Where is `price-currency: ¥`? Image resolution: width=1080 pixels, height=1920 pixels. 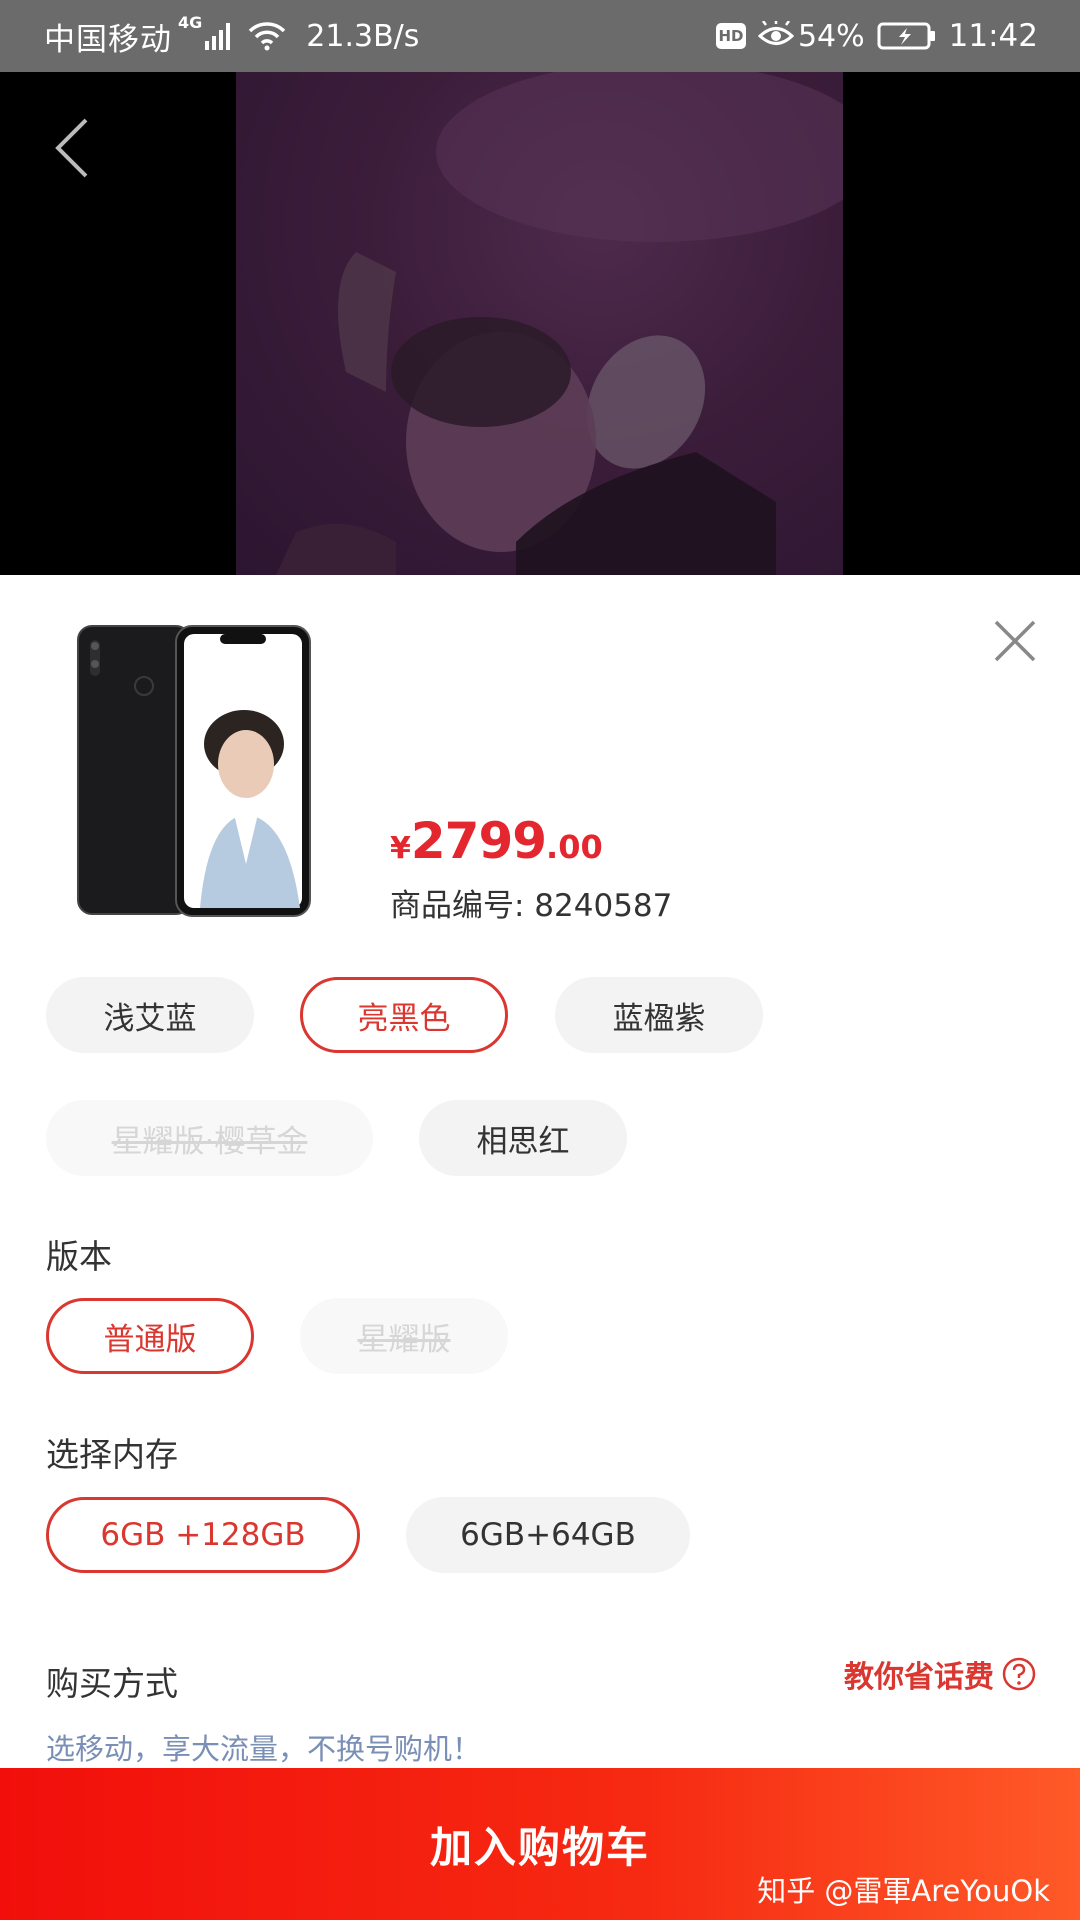 price-currency: ¥ is located at coordinates (400, 848).